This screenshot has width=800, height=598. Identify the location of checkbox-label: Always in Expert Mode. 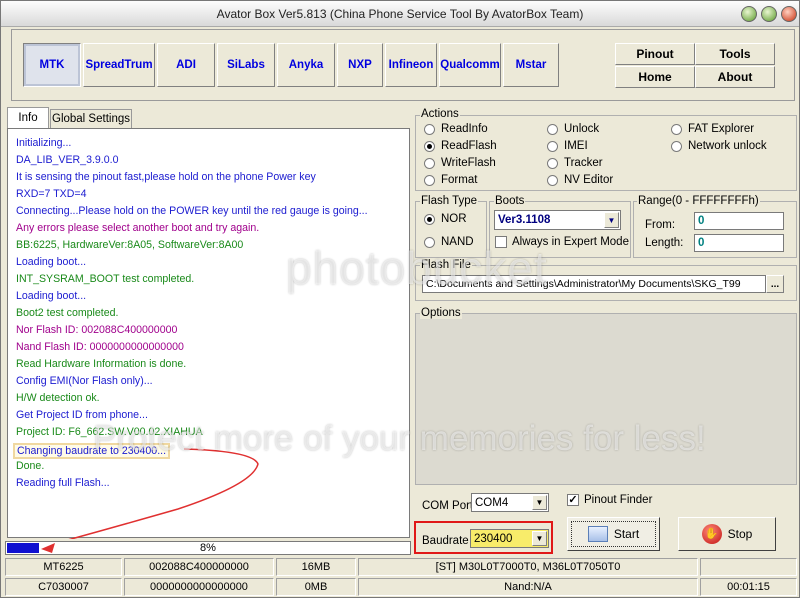
(570, 242).